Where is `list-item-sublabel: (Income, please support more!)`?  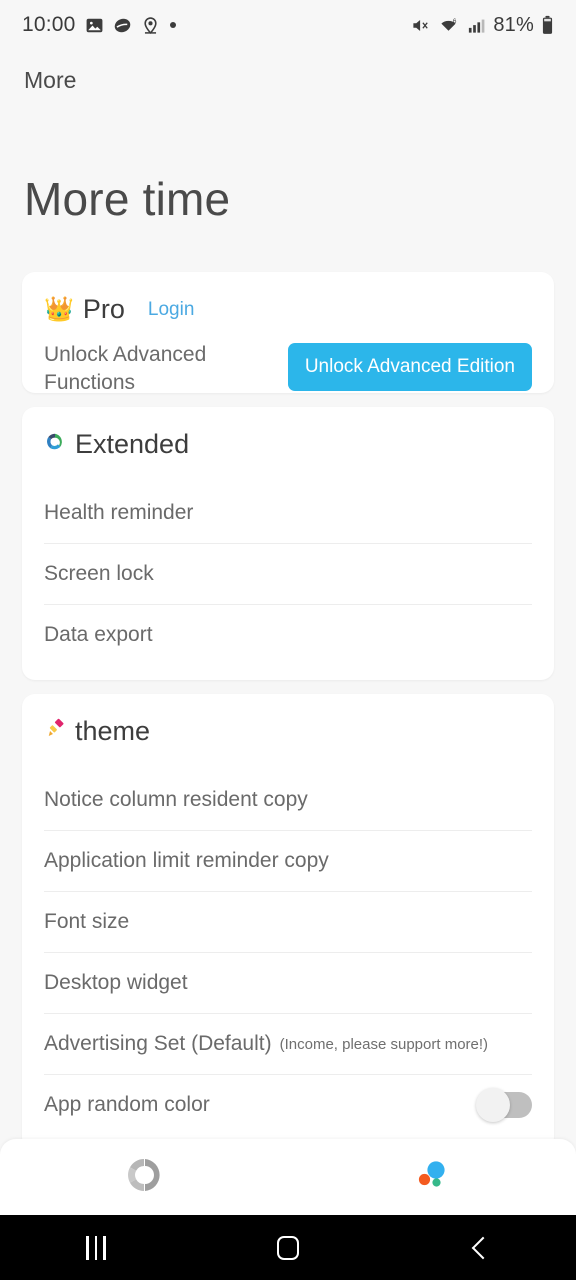
list-item-sublabel: (Income, please support more!) is located at coordinates (384, 1044).